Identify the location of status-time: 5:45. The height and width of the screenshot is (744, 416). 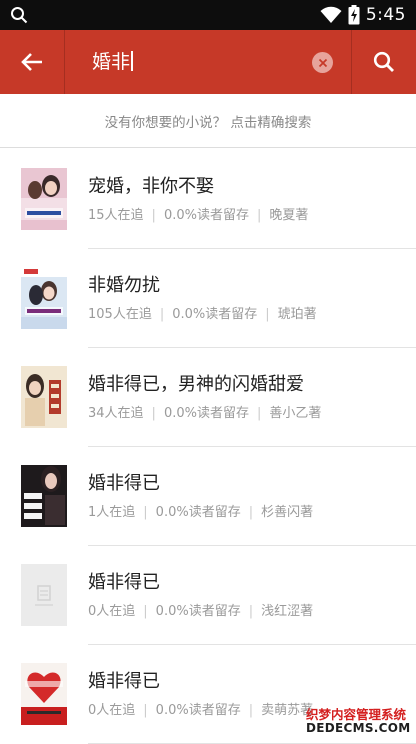
(385, 15).